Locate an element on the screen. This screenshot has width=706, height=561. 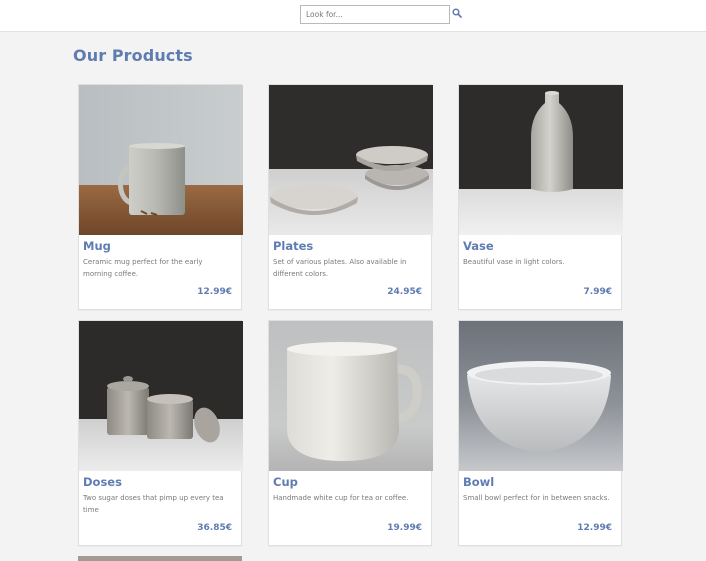
product-name: Mug is located at coordinates (97, 246).